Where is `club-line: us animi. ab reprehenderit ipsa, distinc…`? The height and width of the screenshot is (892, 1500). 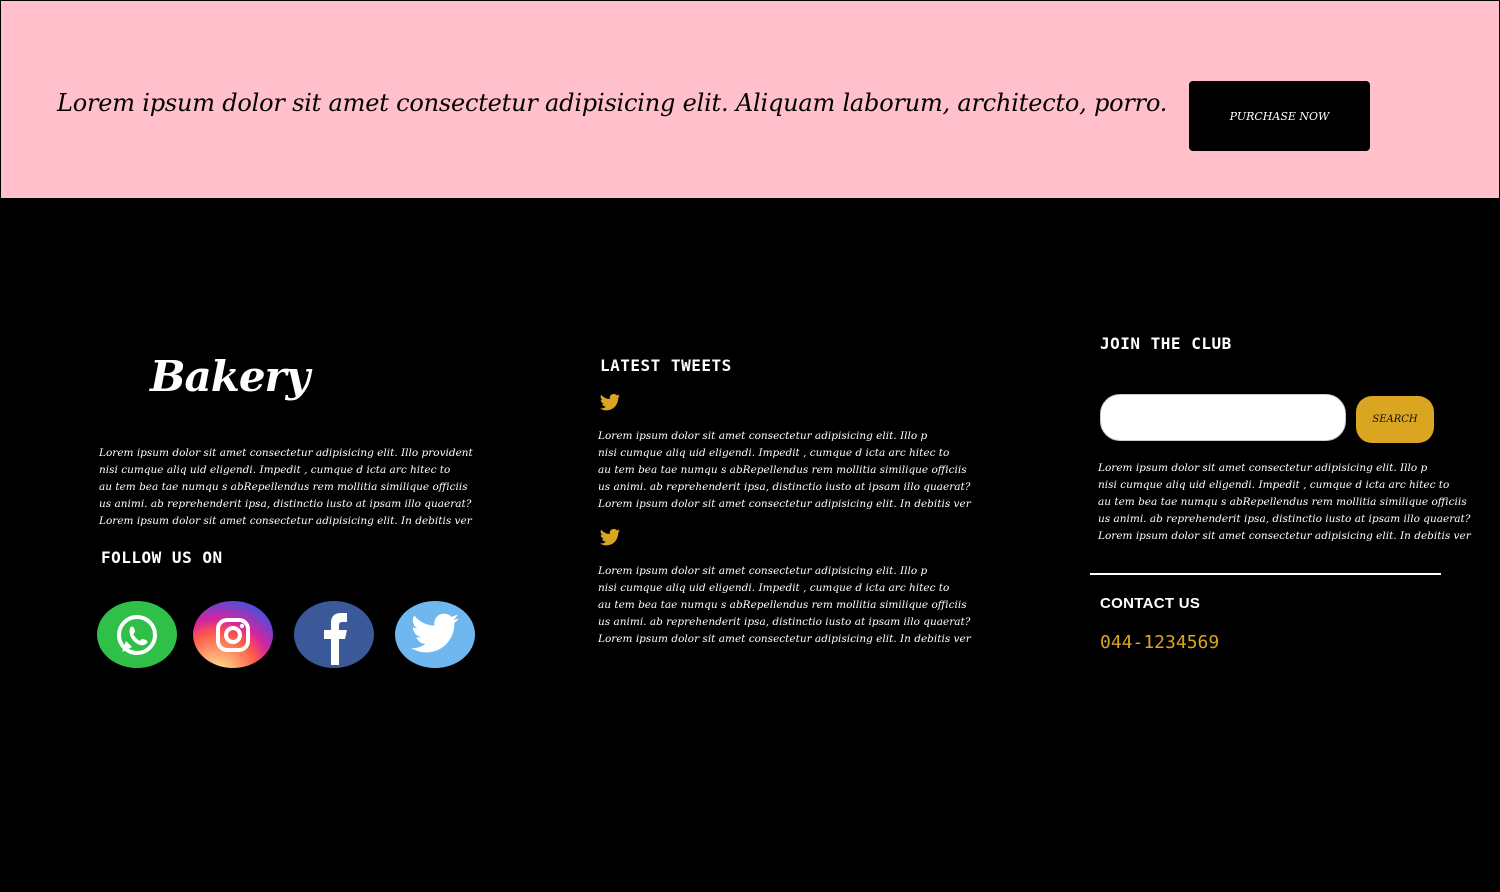
club-line: us animi. ab reprehenderit ipsa, distinc… is located at coordinates (1284, 519).